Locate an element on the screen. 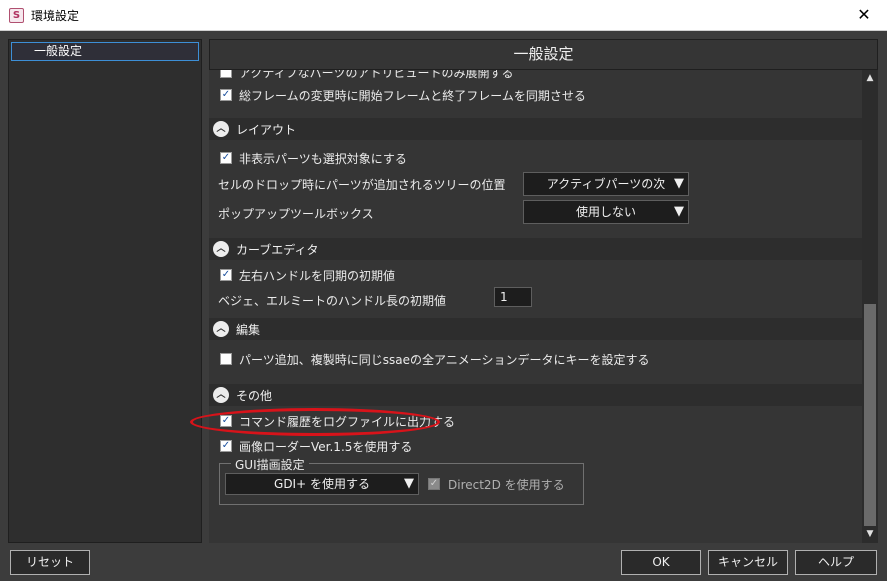  popup-toolbox-select: 使用しない ▼ is located at coordinates (606, 212).